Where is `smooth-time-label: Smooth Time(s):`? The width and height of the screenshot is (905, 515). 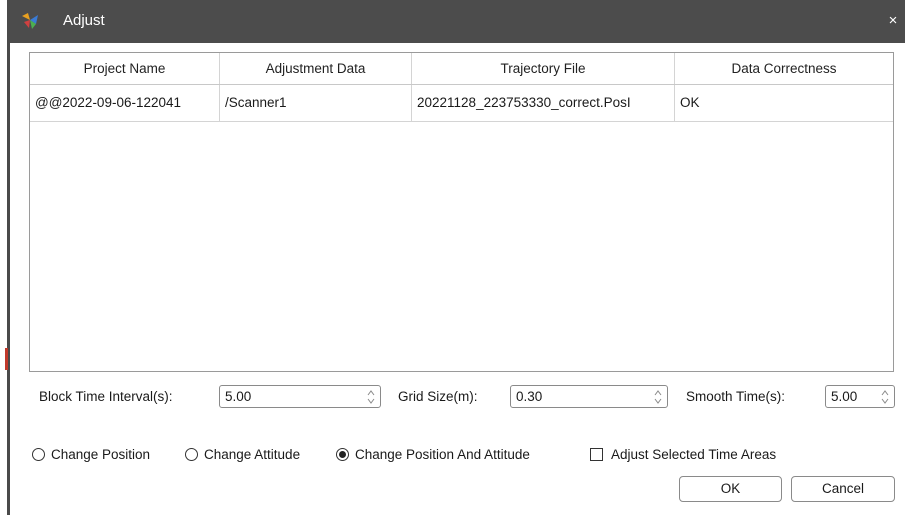
smooth-time-label: Smooth Time(s): is located at coordinates (736, 396).